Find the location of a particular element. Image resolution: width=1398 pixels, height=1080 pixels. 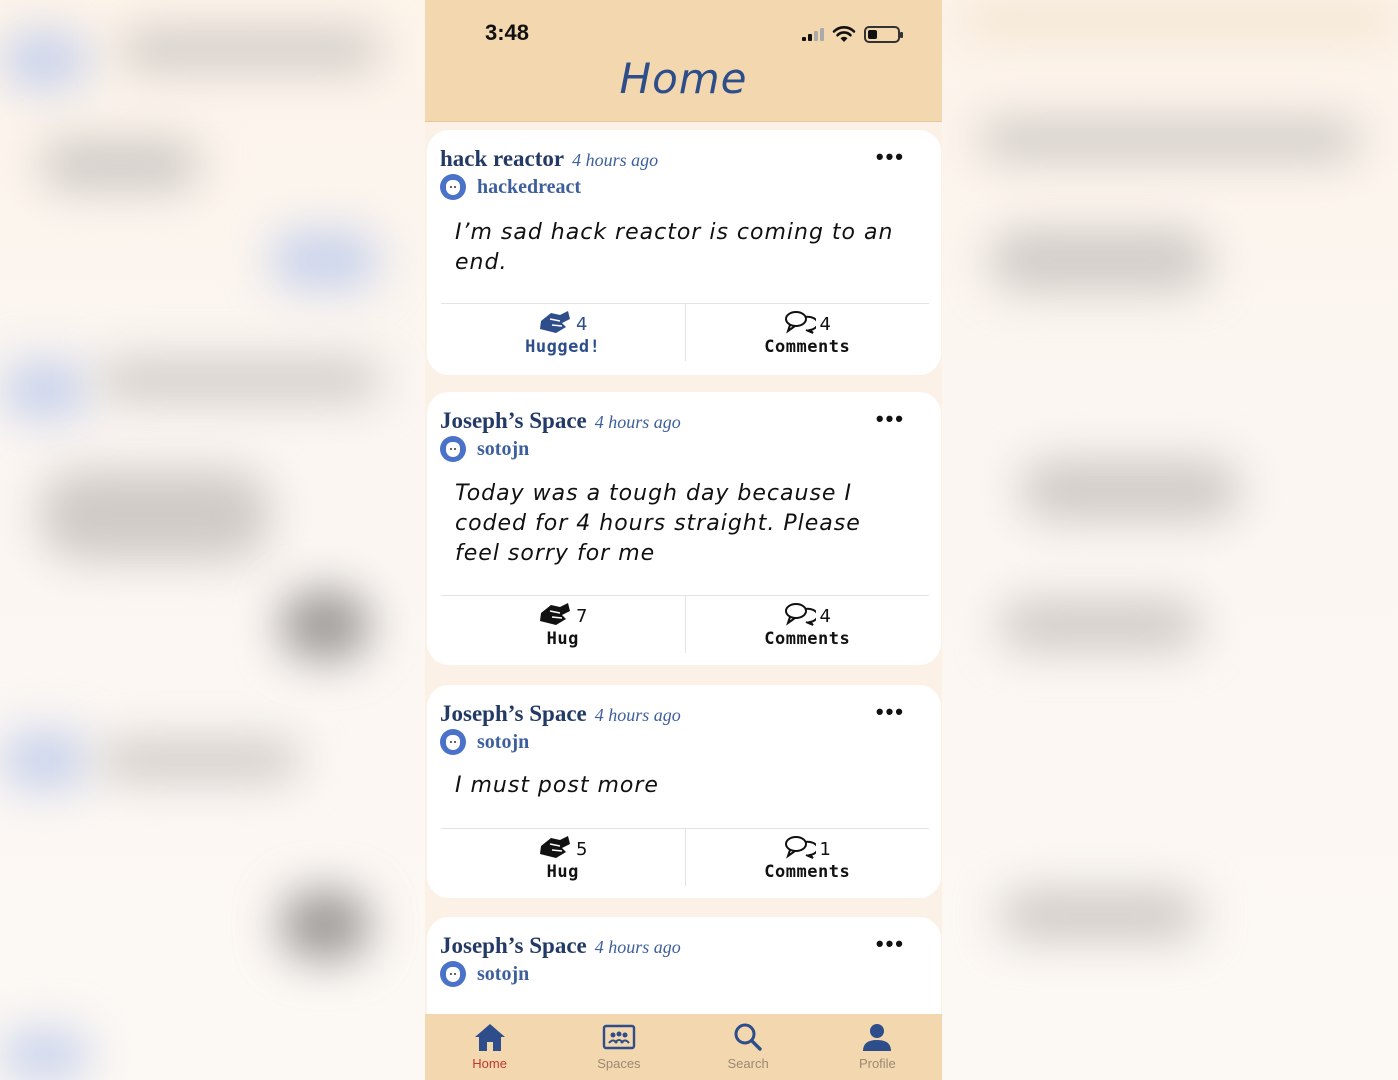

tab-spaces: Spaces is located at coordinates (618, 1047).